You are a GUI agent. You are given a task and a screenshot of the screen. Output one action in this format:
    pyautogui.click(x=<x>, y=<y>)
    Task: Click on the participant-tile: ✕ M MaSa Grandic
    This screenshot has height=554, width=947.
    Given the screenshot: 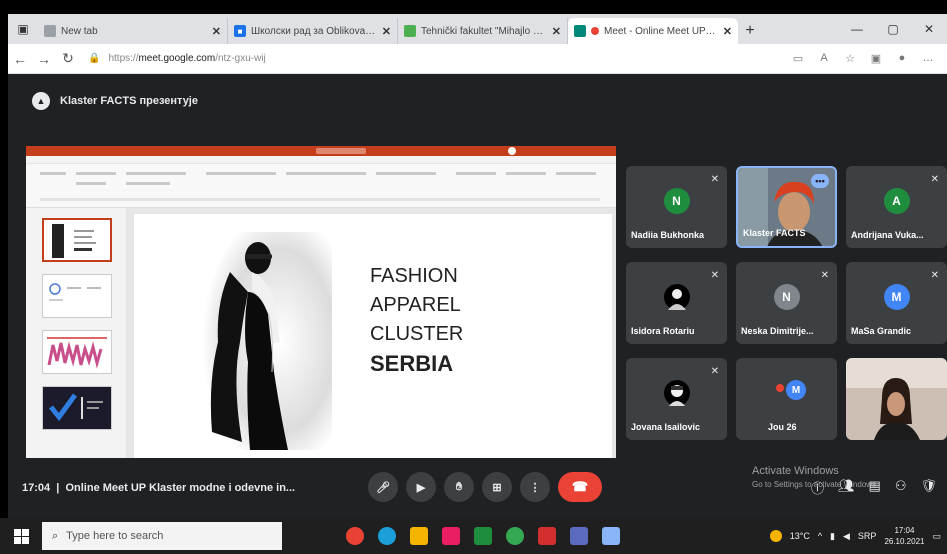 What is the action you would take?
    pyautogui.click(x=896, y=303)
    